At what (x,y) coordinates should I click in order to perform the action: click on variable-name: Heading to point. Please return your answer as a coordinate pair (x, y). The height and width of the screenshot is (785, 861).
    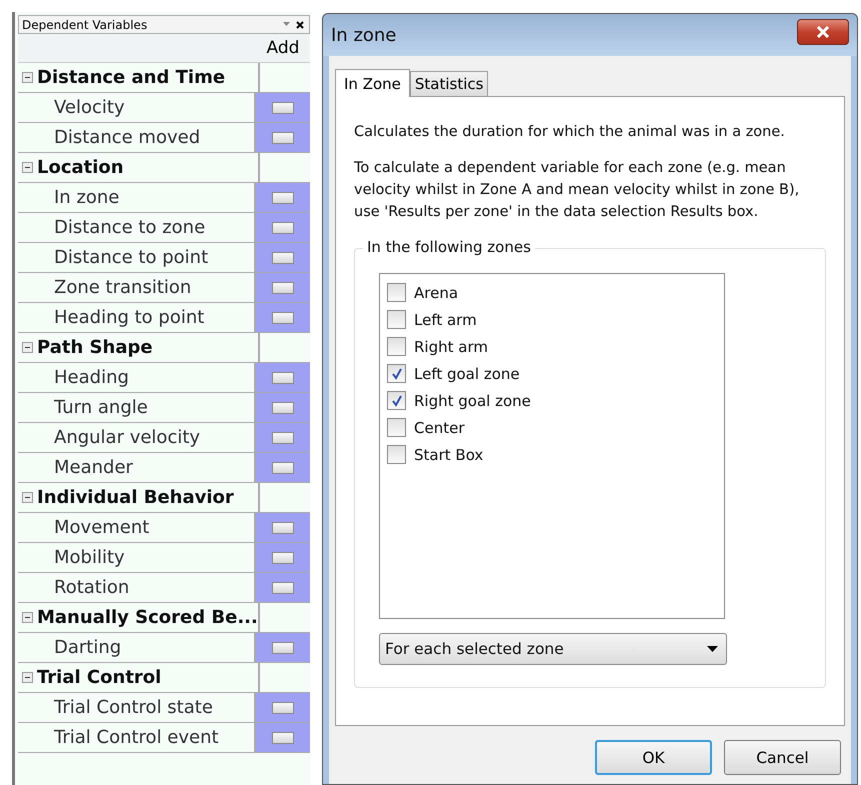
    Looking at the image, I should click on (128, 317).